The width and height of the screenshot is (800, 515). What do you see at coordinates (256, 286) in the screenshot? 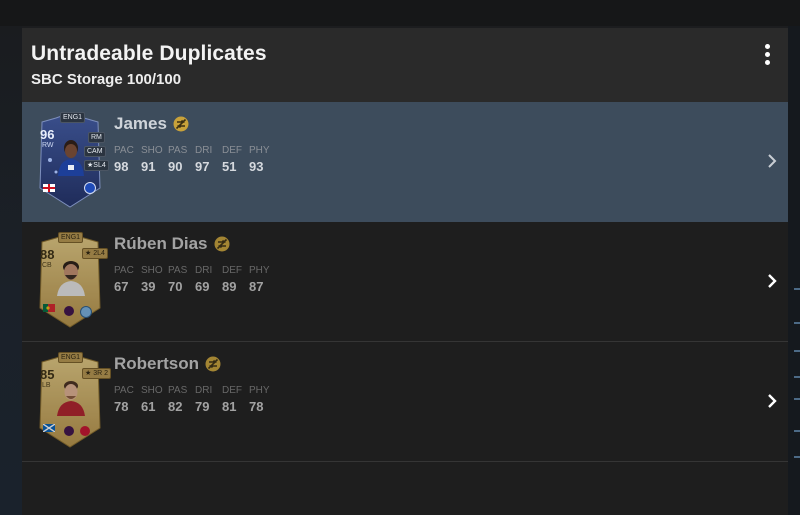
I see `stat-value: 87` at bounding box center [256, 286].